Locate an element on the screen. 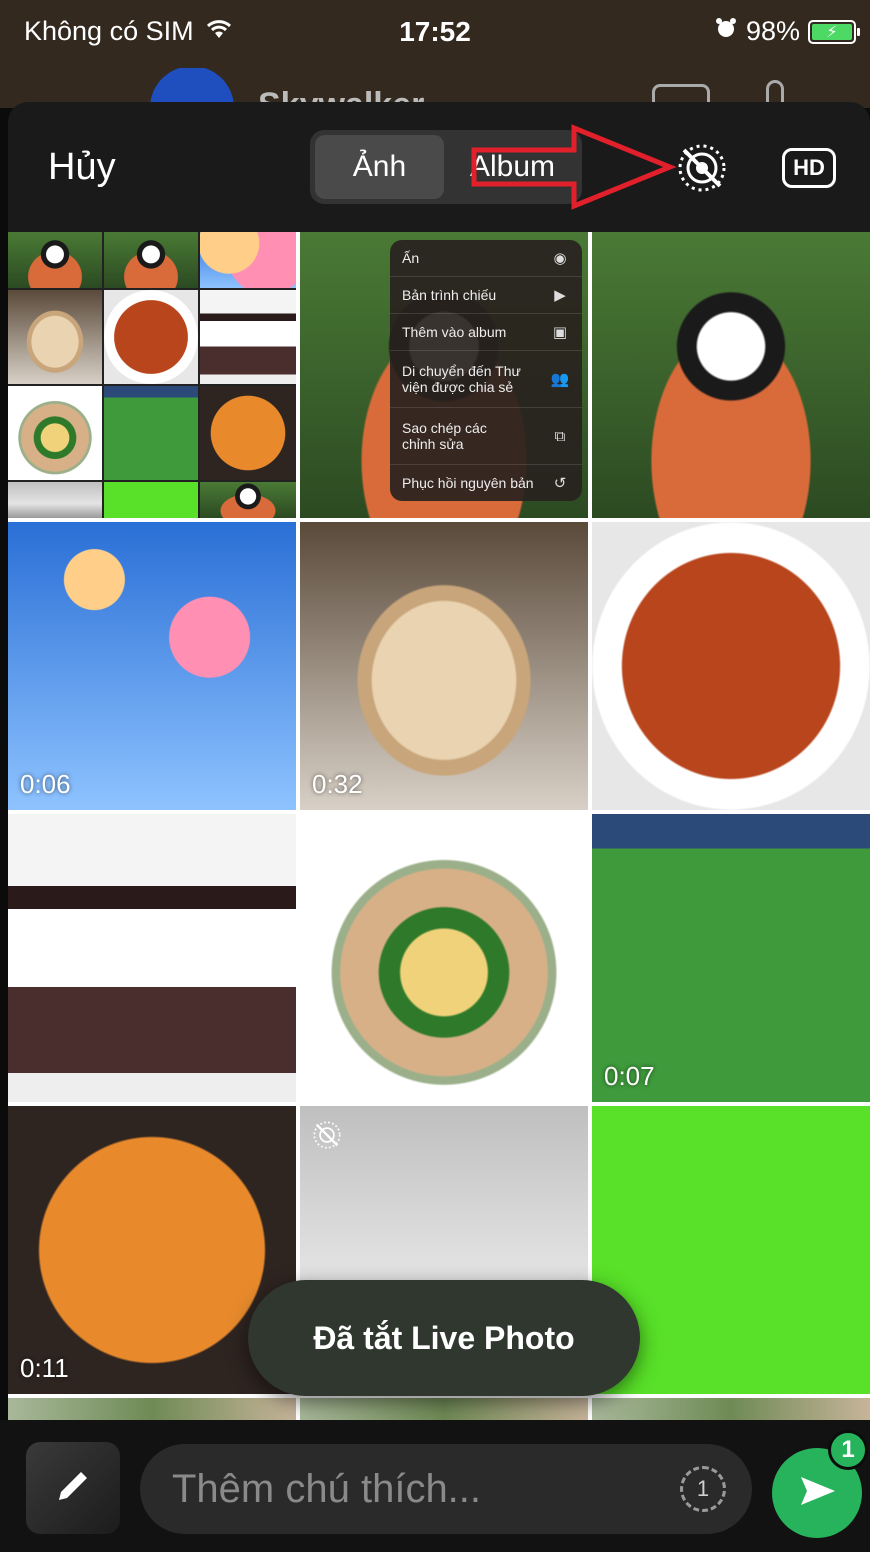  menu-item-hide: Ấn ◉ is located at coordinates (486, 258).